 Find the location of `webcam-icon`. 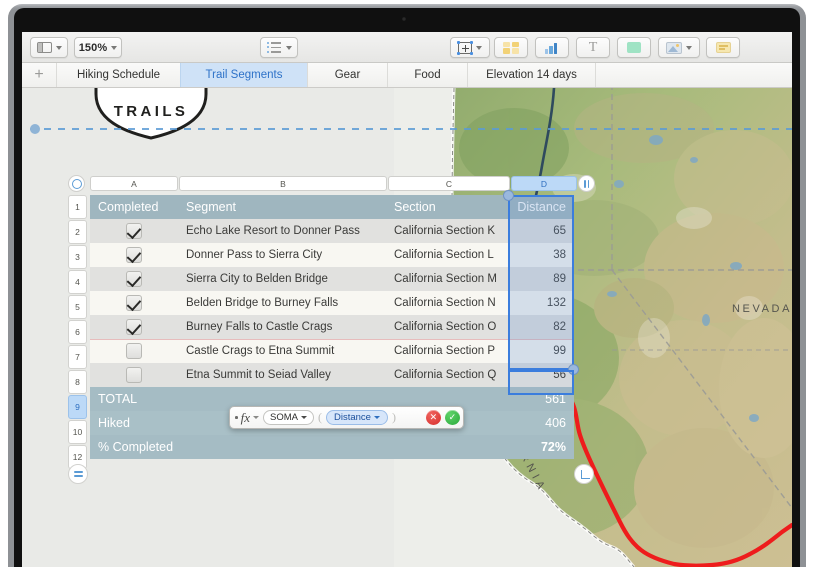

webcam-icon is located at coordinates (404, 19).